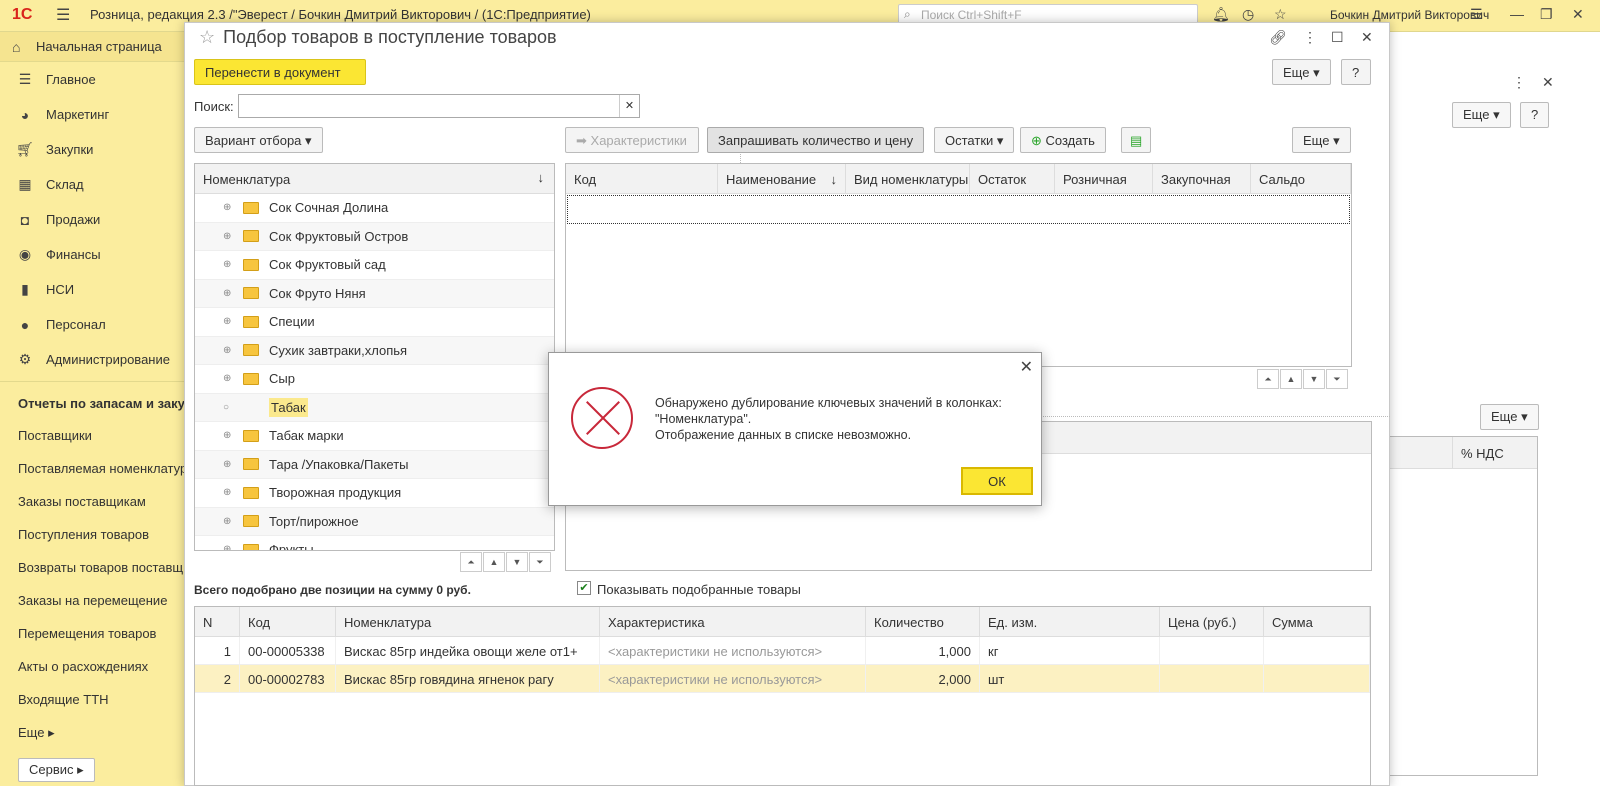  What do you see at coordinates (99, 254) in the screenshot?
I see `sidebar-item-finance: ◉ Финансы` at bounding box center [99, 254].